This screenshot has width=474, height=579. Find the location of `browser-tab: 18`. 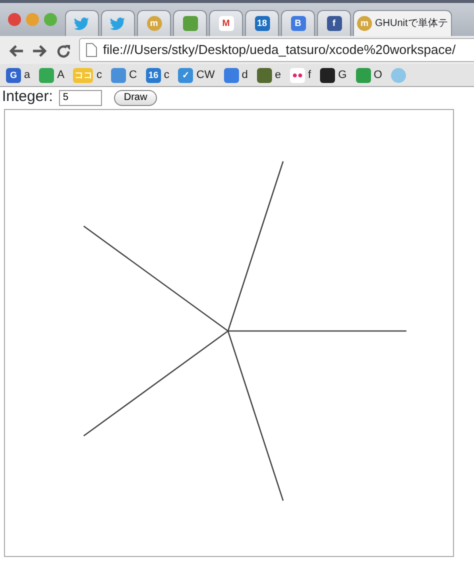

browser-tab: 18 is located at coordinates (262, 23).